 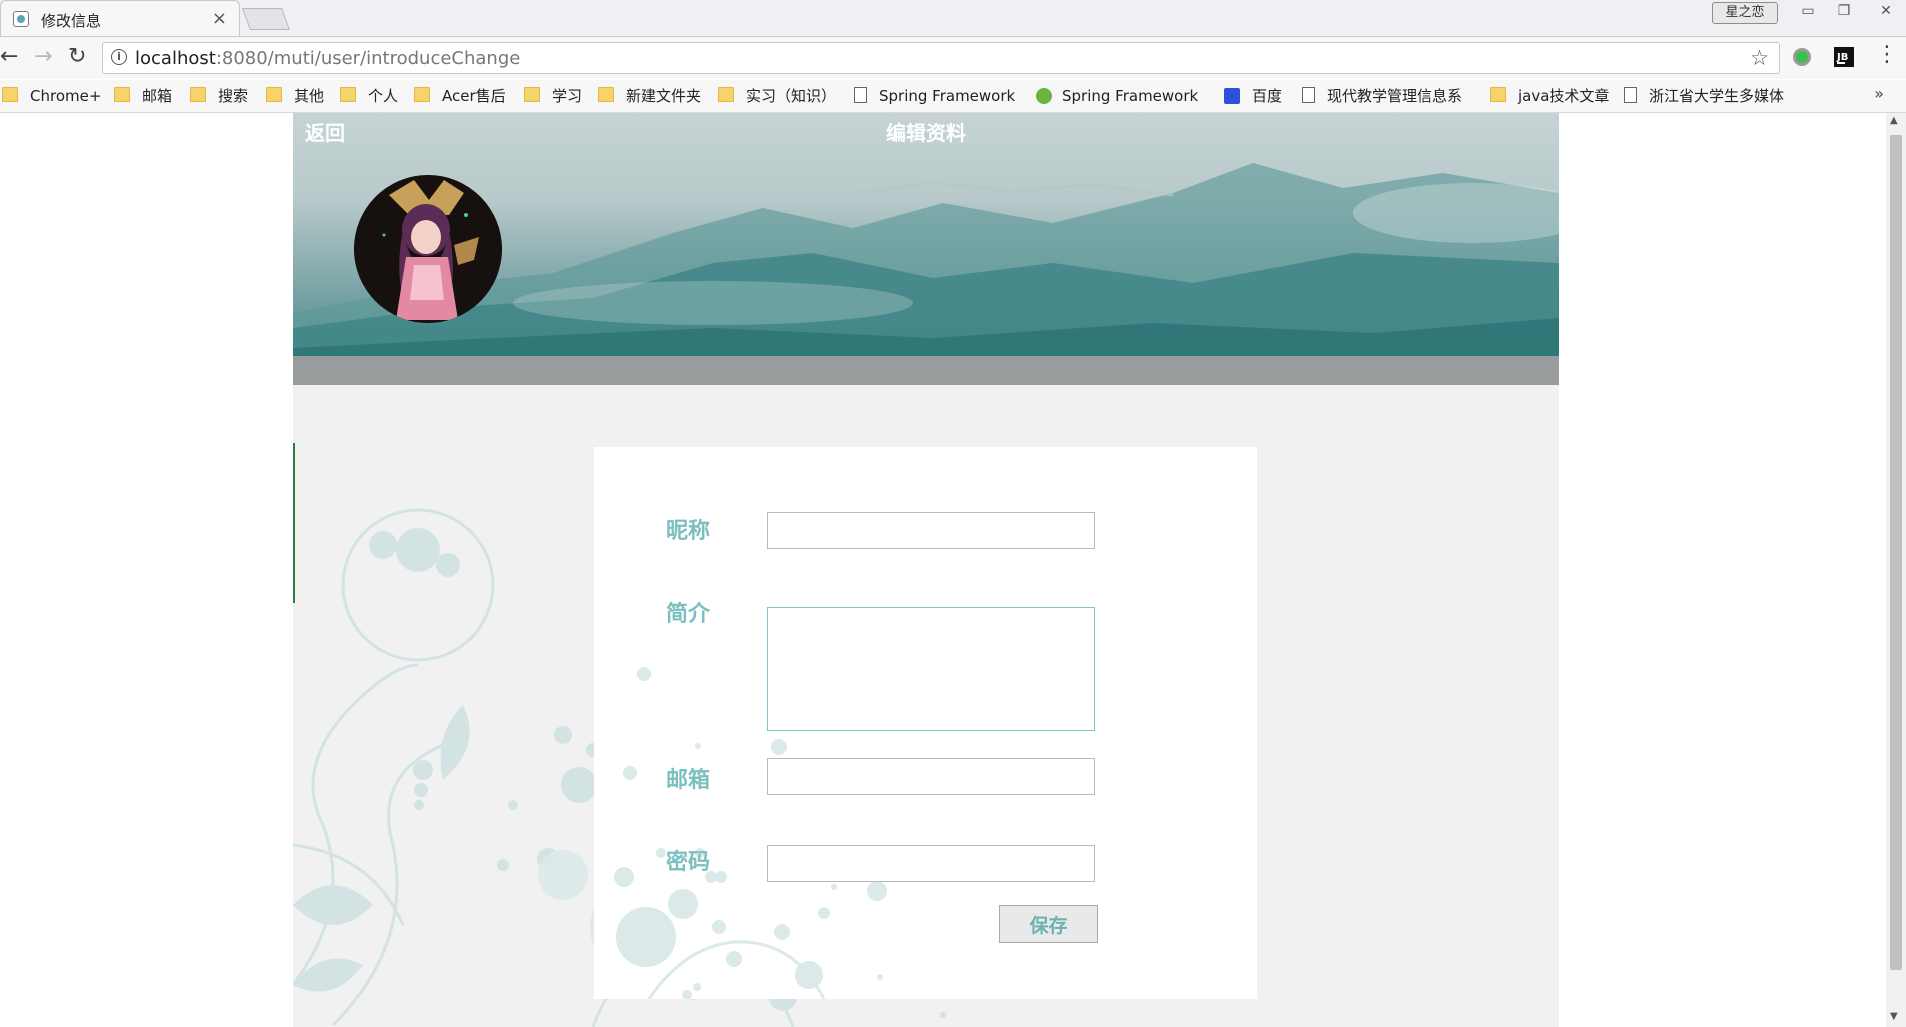 What do you see at coordinates (157, 96) in the screenshot?
I see `bookmark-label: 邮箱` at bounding box center [157, 96].